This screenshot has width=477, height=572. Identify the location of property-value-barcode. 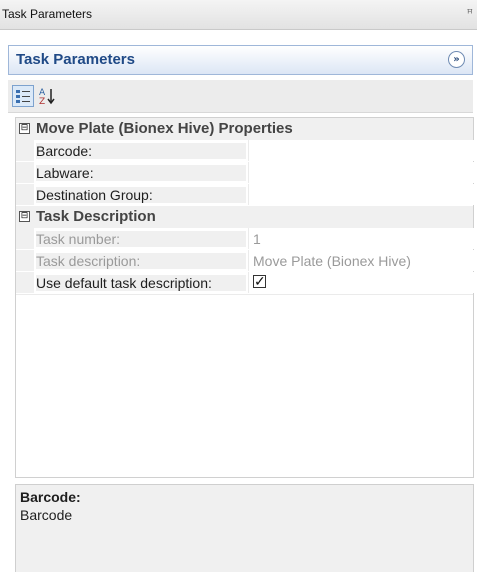
(361, 150).